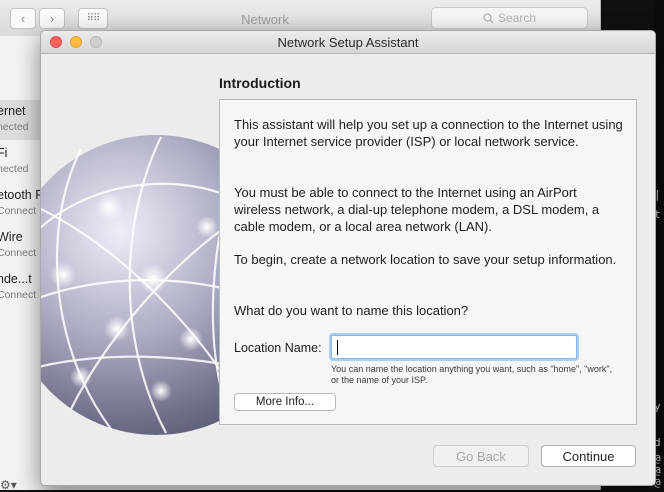 This screenshot has width=664, height=492. I want to click on service-name: nde...t, so click(16, 279).